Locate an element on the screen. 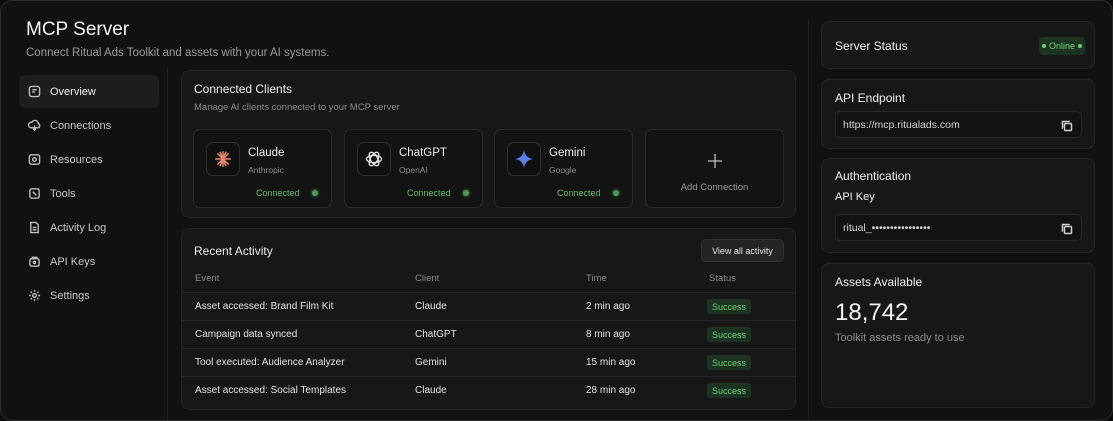 This screenshot has width=1113, height=421. connected-clients-title: Connected Clients is located at coordinates (243, 89).